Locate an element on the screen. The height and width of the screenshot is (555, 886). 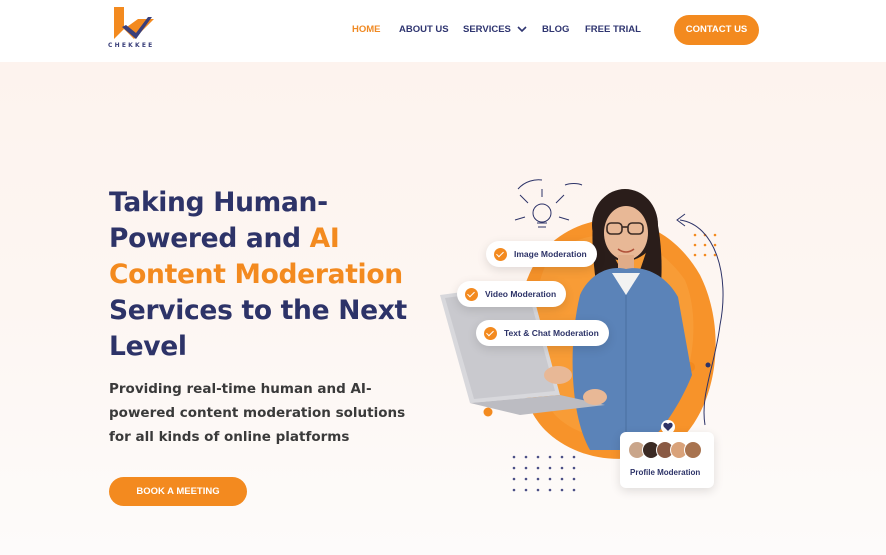
nav-free-trial: FREE TRIAL is located at coordinates (613, 29).